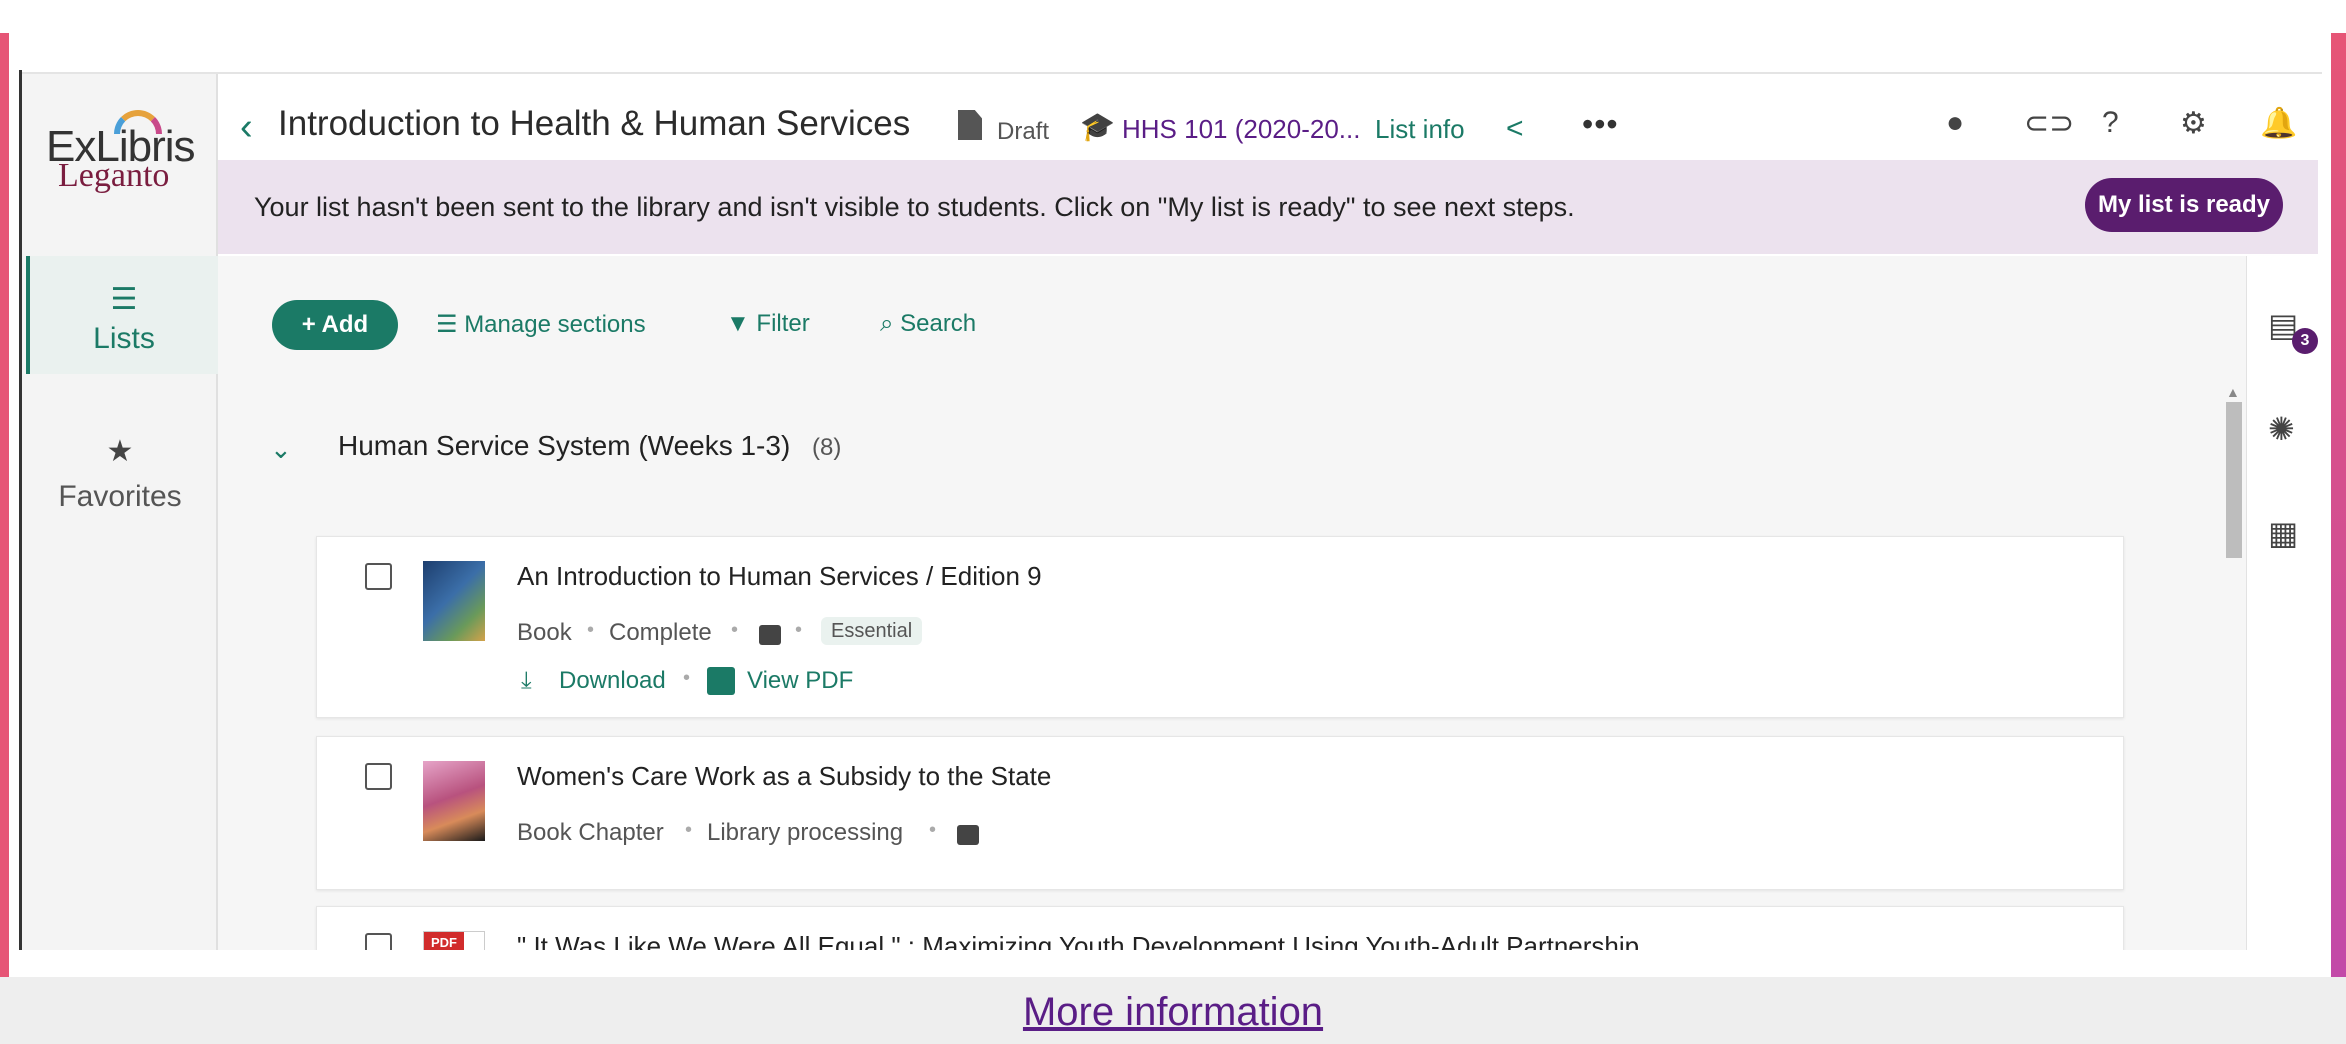  What do you see at coordinates (1097, 126) in the screenshot?
I see `graduation-cap-icon: 🎓` at bounding box center [1097, 126].